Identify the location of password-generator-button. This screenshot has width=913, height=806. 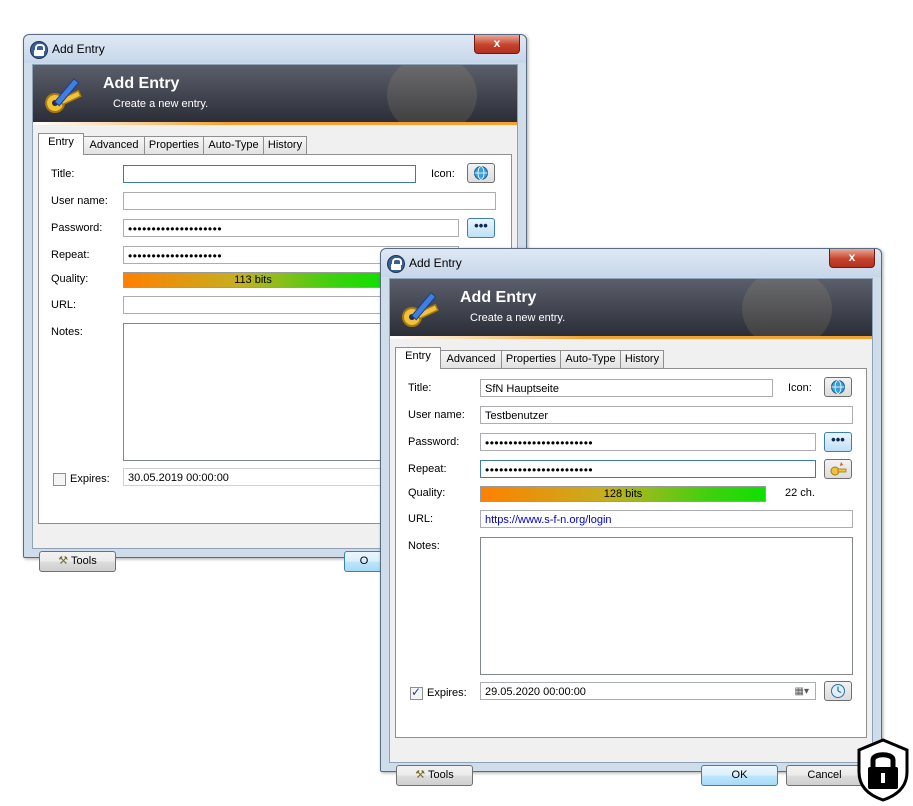
(838, 469).